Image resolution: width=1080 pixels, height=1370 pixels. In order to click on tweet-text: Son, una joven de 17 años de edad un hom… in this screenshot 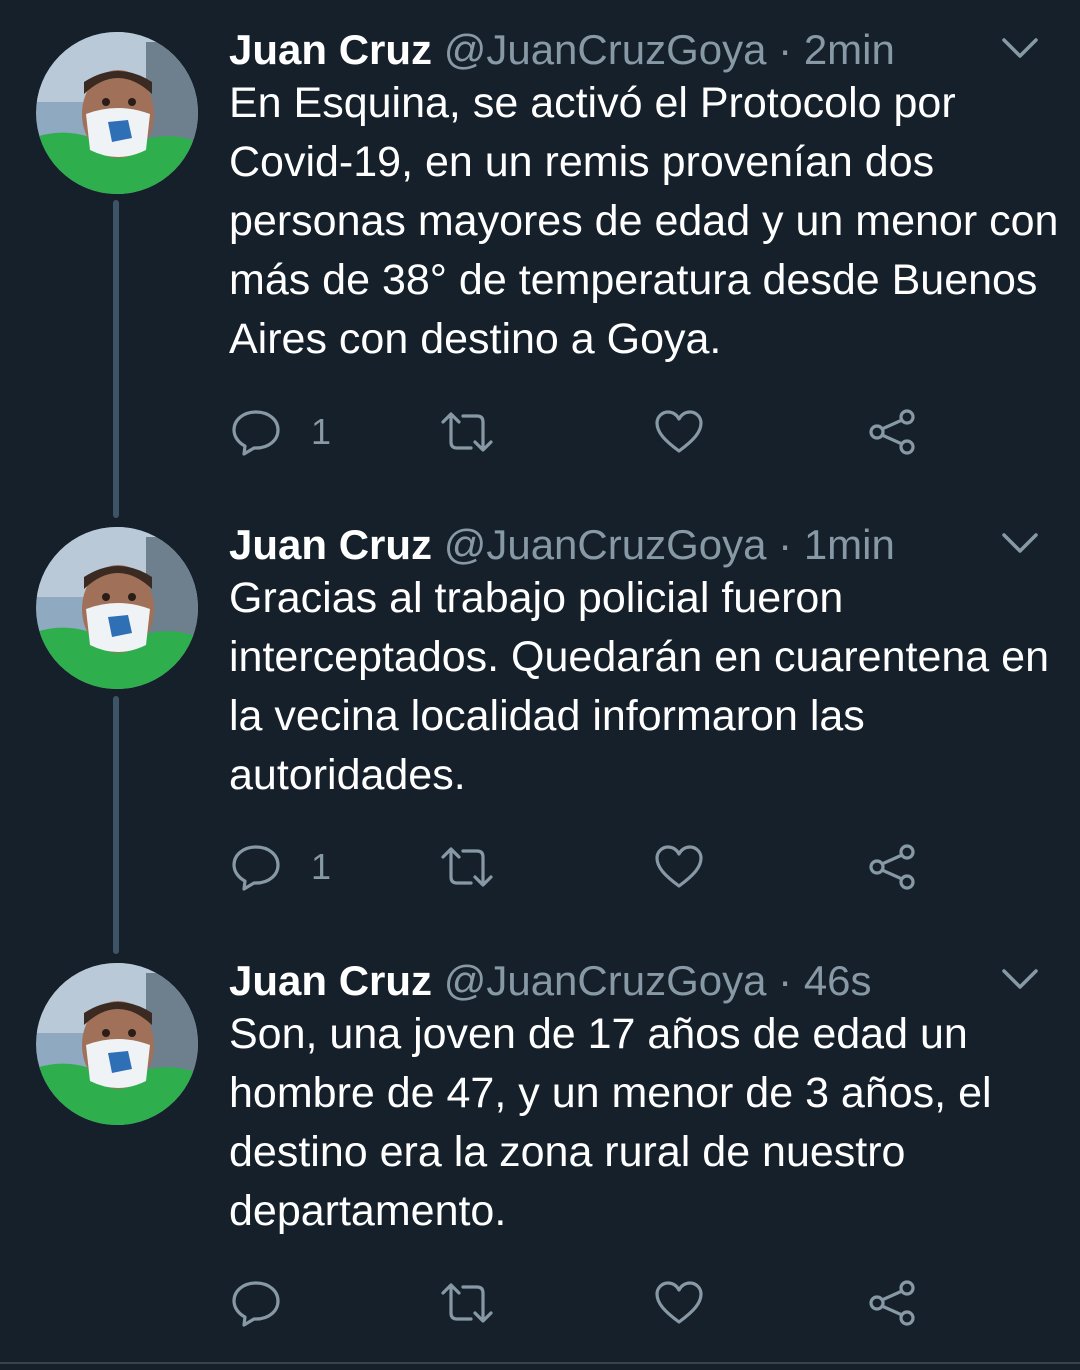, I will do `click(610, 1122)`.